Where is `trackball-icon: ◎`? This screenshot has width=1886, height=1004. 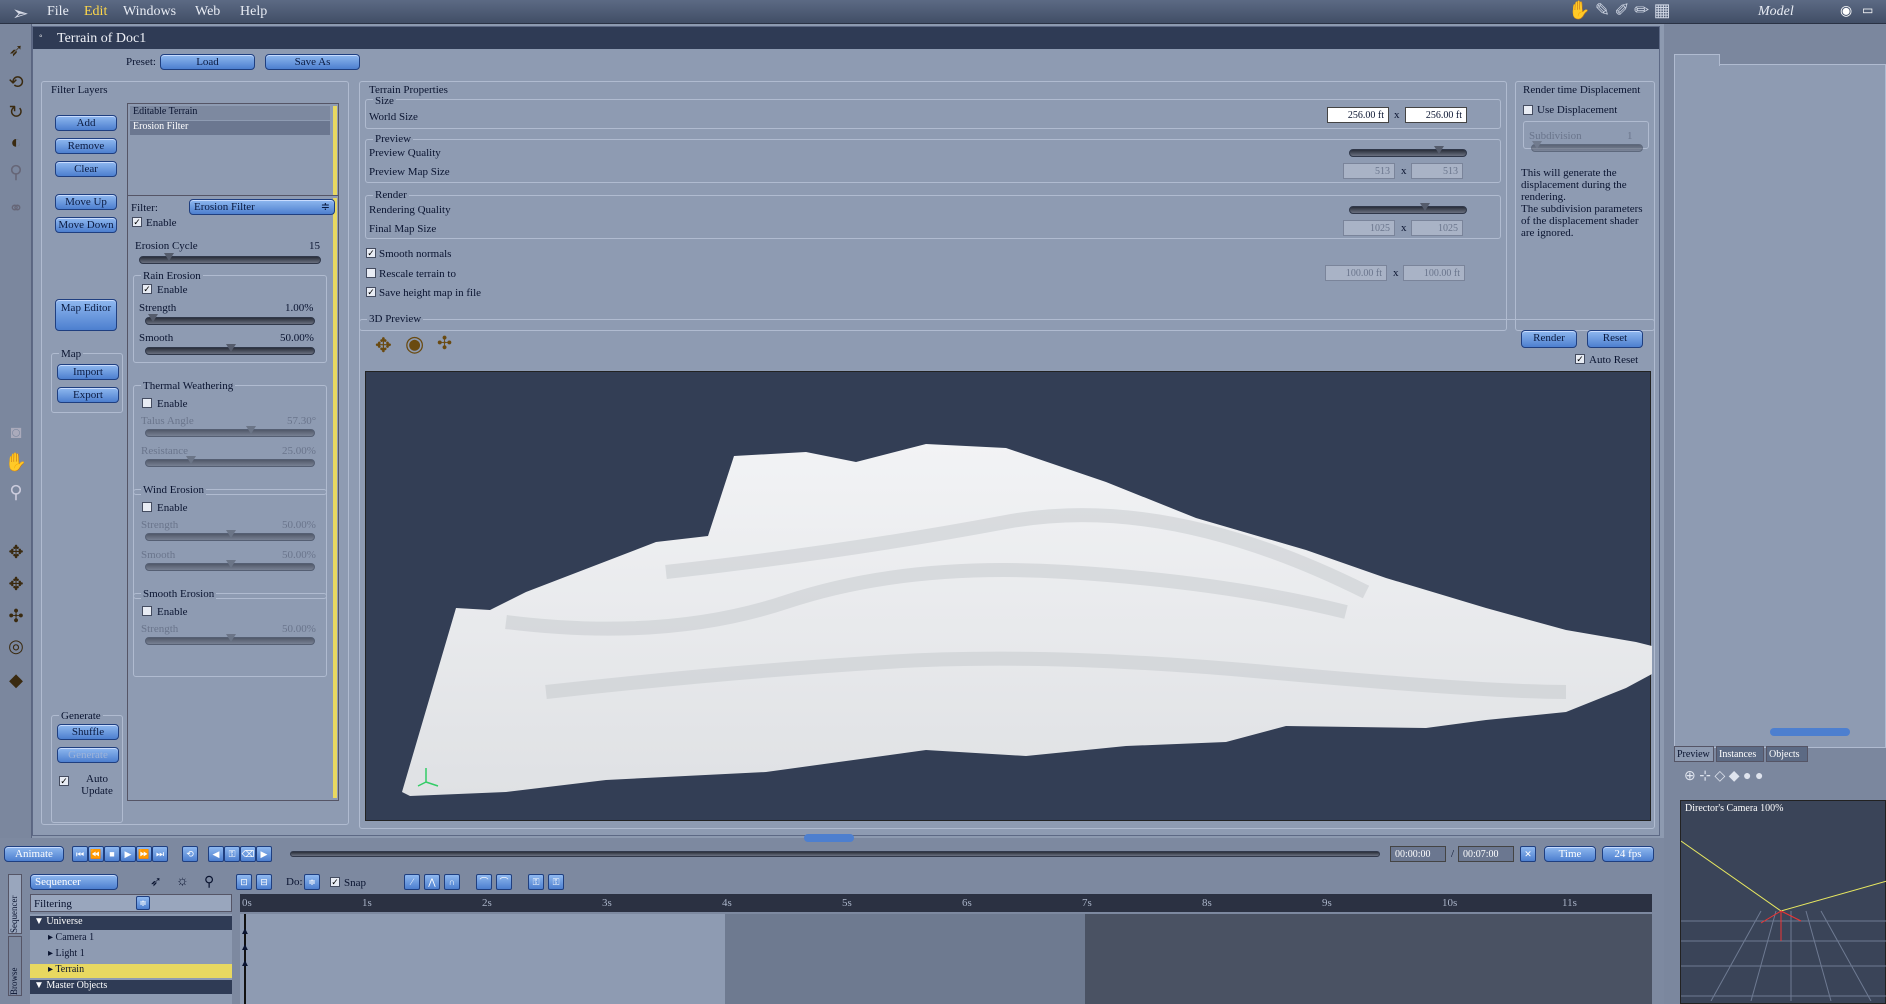 trackball-icon: ◎ is located at coordinates (16, 646).